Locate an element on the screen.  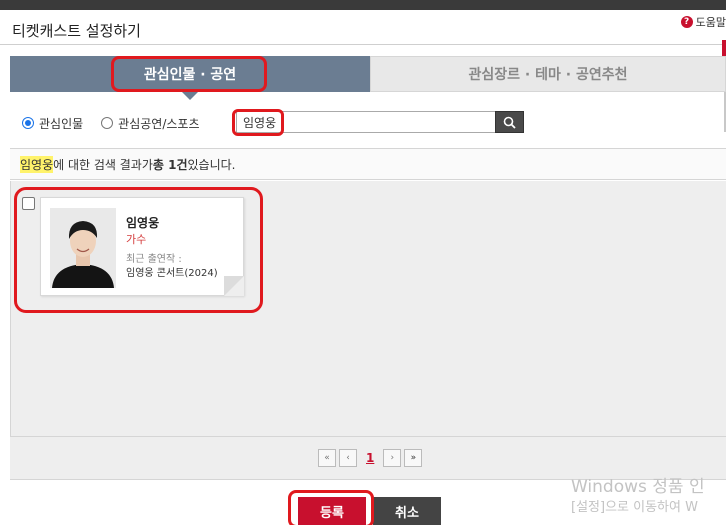
help-link: ? 도움말 is located at coordinates (703, 22).